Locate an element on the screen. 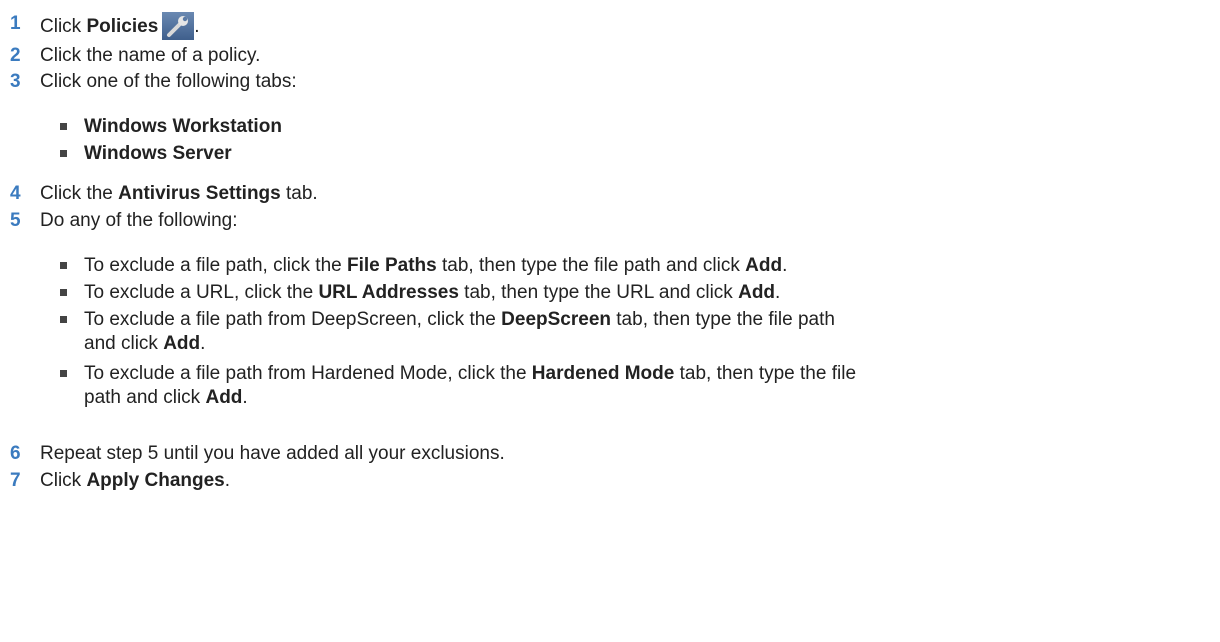 Image resolution: width=1220 pixels, height=642 pixels. step-text-bold: Policies is located at coordinates (122, 26).